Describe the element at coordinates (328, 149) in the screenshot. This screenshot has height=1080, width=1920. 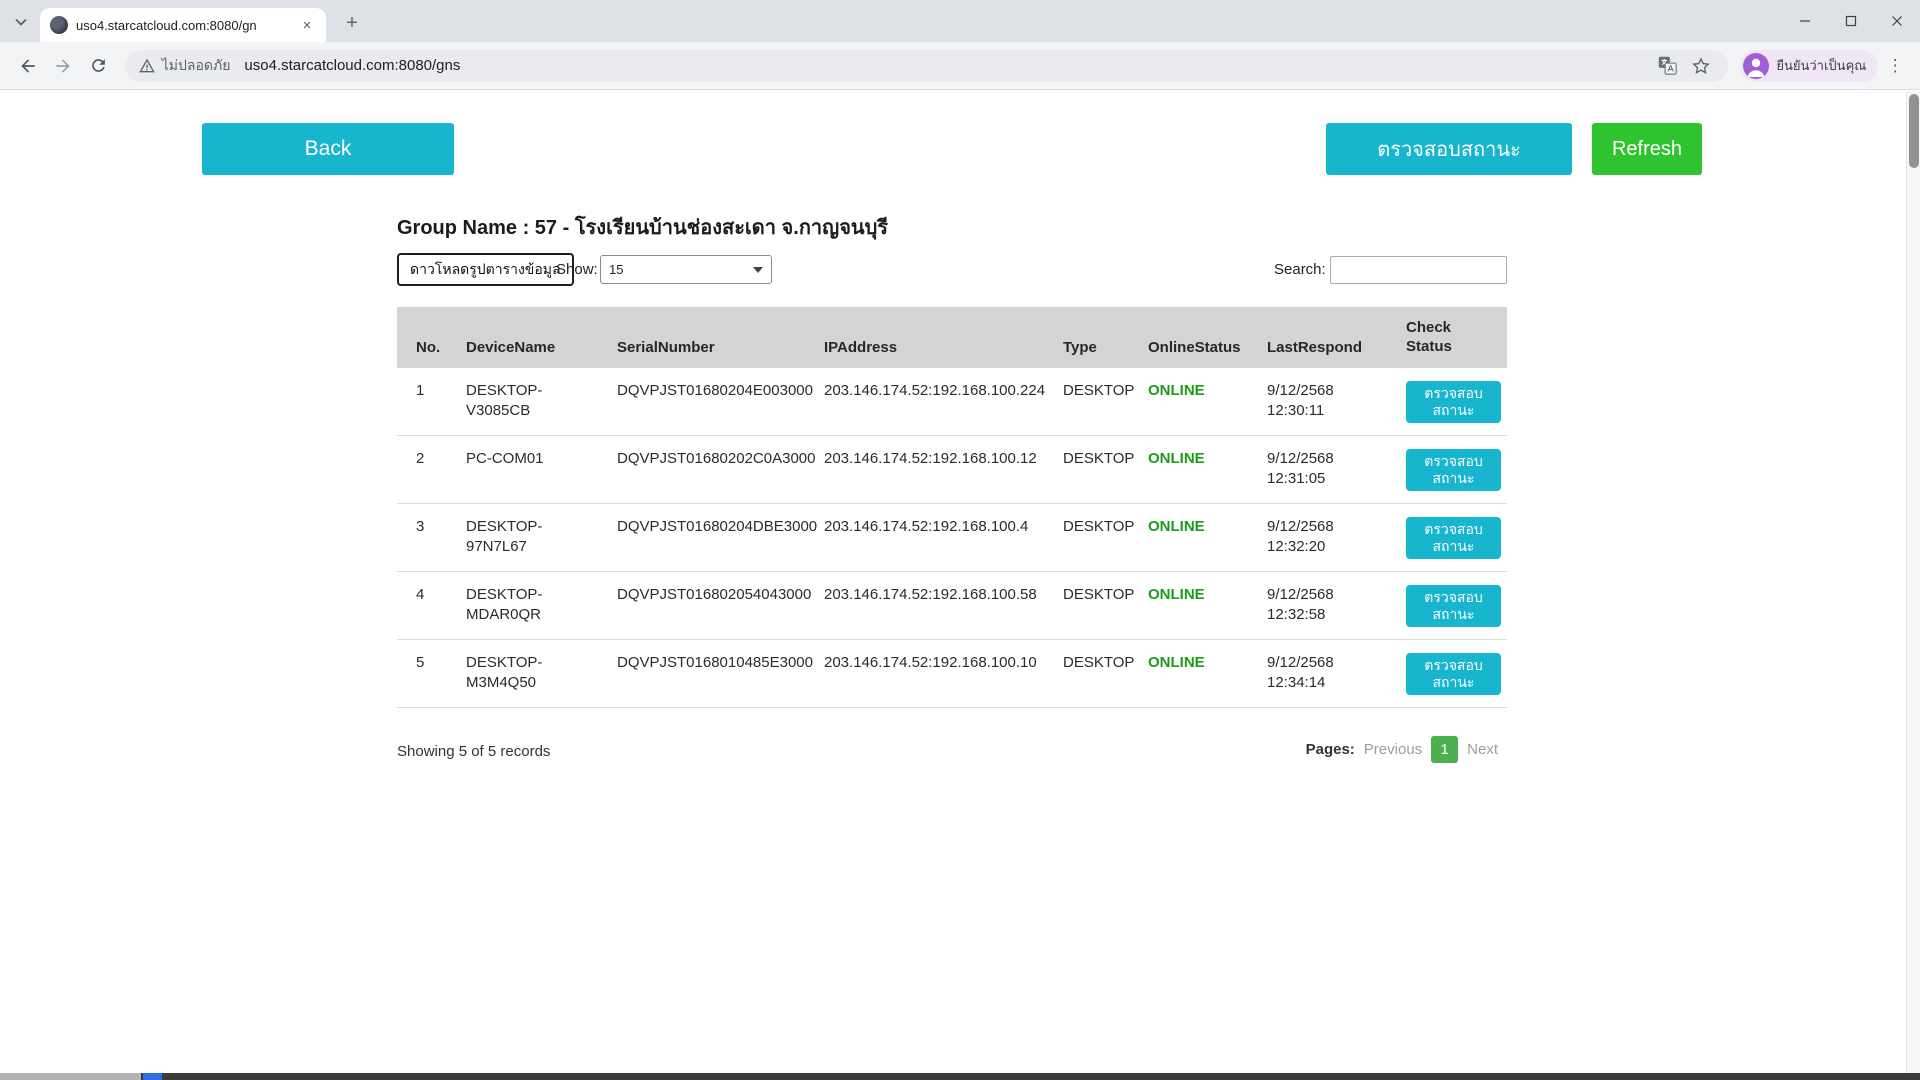
I see `back-button: Back` at that location.